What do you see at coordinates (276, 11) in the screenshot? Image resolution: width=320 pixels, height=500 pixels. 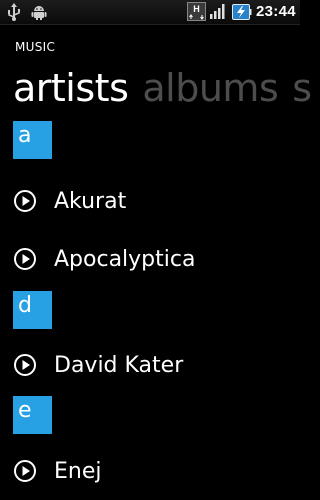 I see `clock: 23:44` at bounding box center [276, 11].